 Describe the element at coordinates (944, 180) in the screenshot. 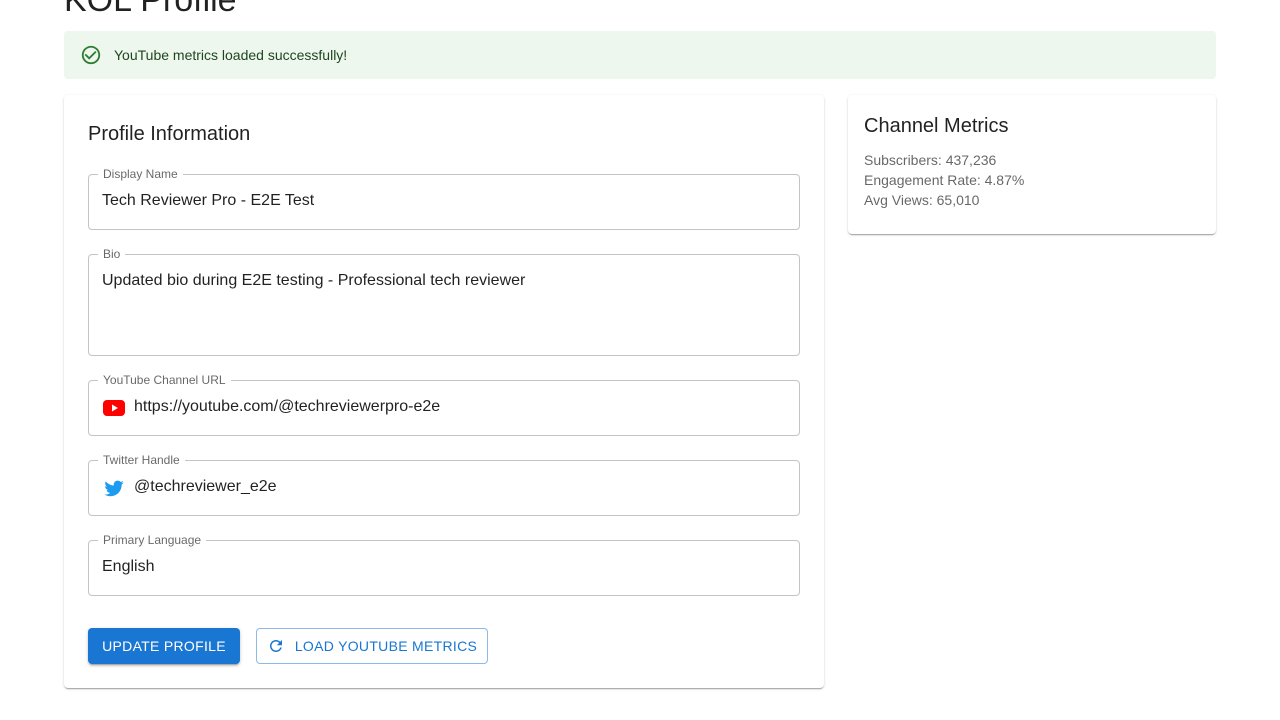

I see `engagement-rate-metric: Engagement Rate: 4.87%` at that location.